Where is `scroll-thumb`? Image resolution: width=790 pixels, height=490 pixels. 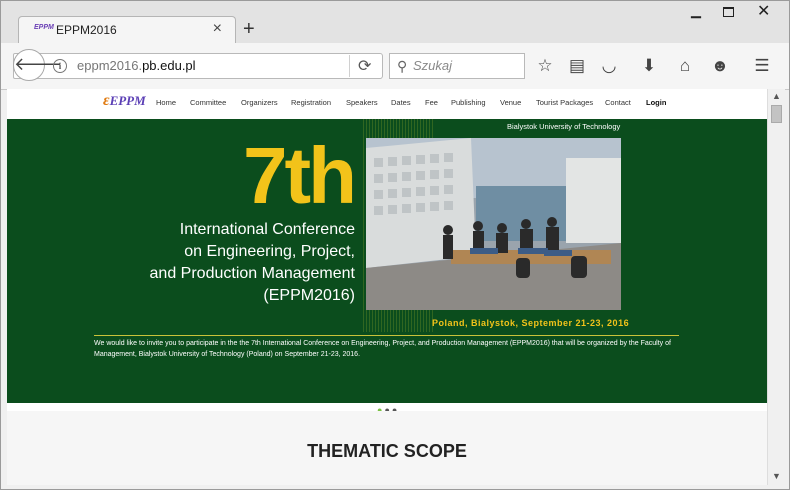 scroll-thumb is located at coordinates (776, 114).